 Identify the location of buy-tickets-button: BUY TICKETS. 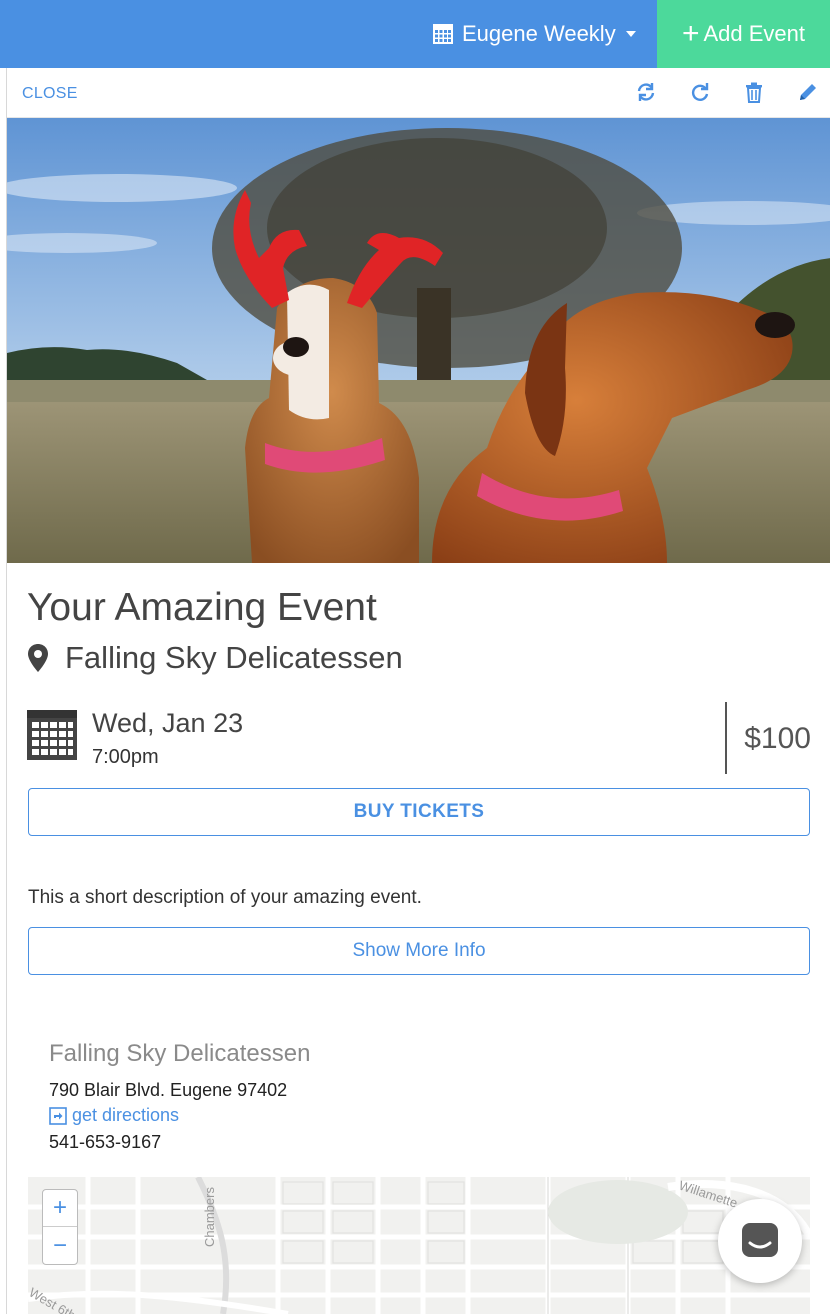
(419, 812).